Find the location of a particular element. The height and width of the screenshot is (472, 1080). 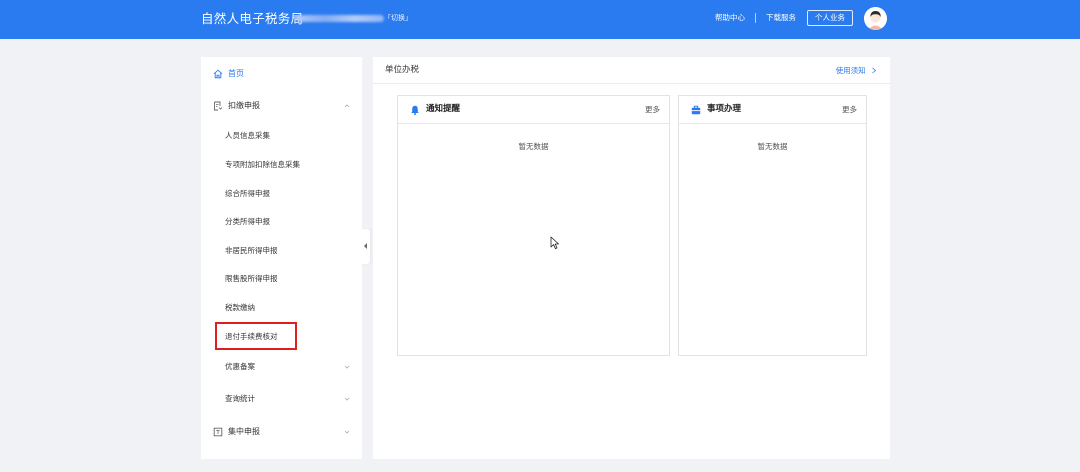

sidebar-collapse-toggle is located at coordinates (366, 246).